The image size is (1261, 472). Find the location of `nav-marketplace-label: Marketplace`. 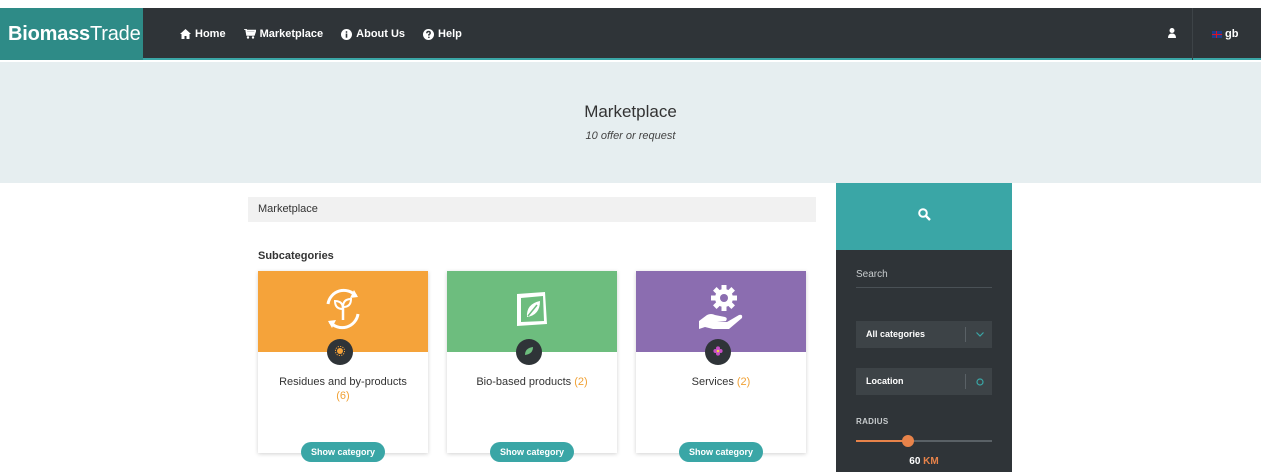

nav-marketplace-label: Marketplace is located at coordinates (291, 34).